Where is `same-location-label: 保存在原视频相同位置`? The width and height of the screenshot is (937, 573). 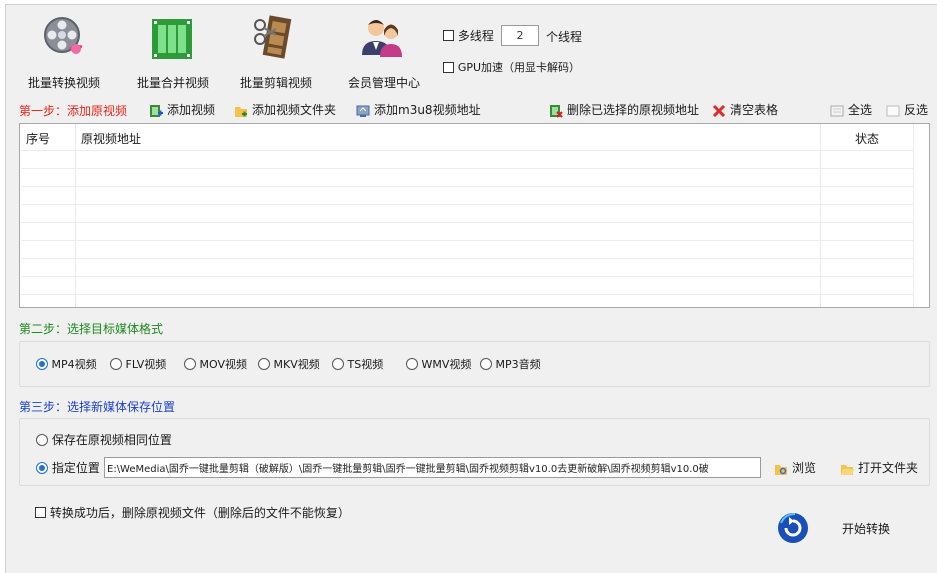 same-location-label: 保存在原视频相同位置 is located at coordinates (111, 440).